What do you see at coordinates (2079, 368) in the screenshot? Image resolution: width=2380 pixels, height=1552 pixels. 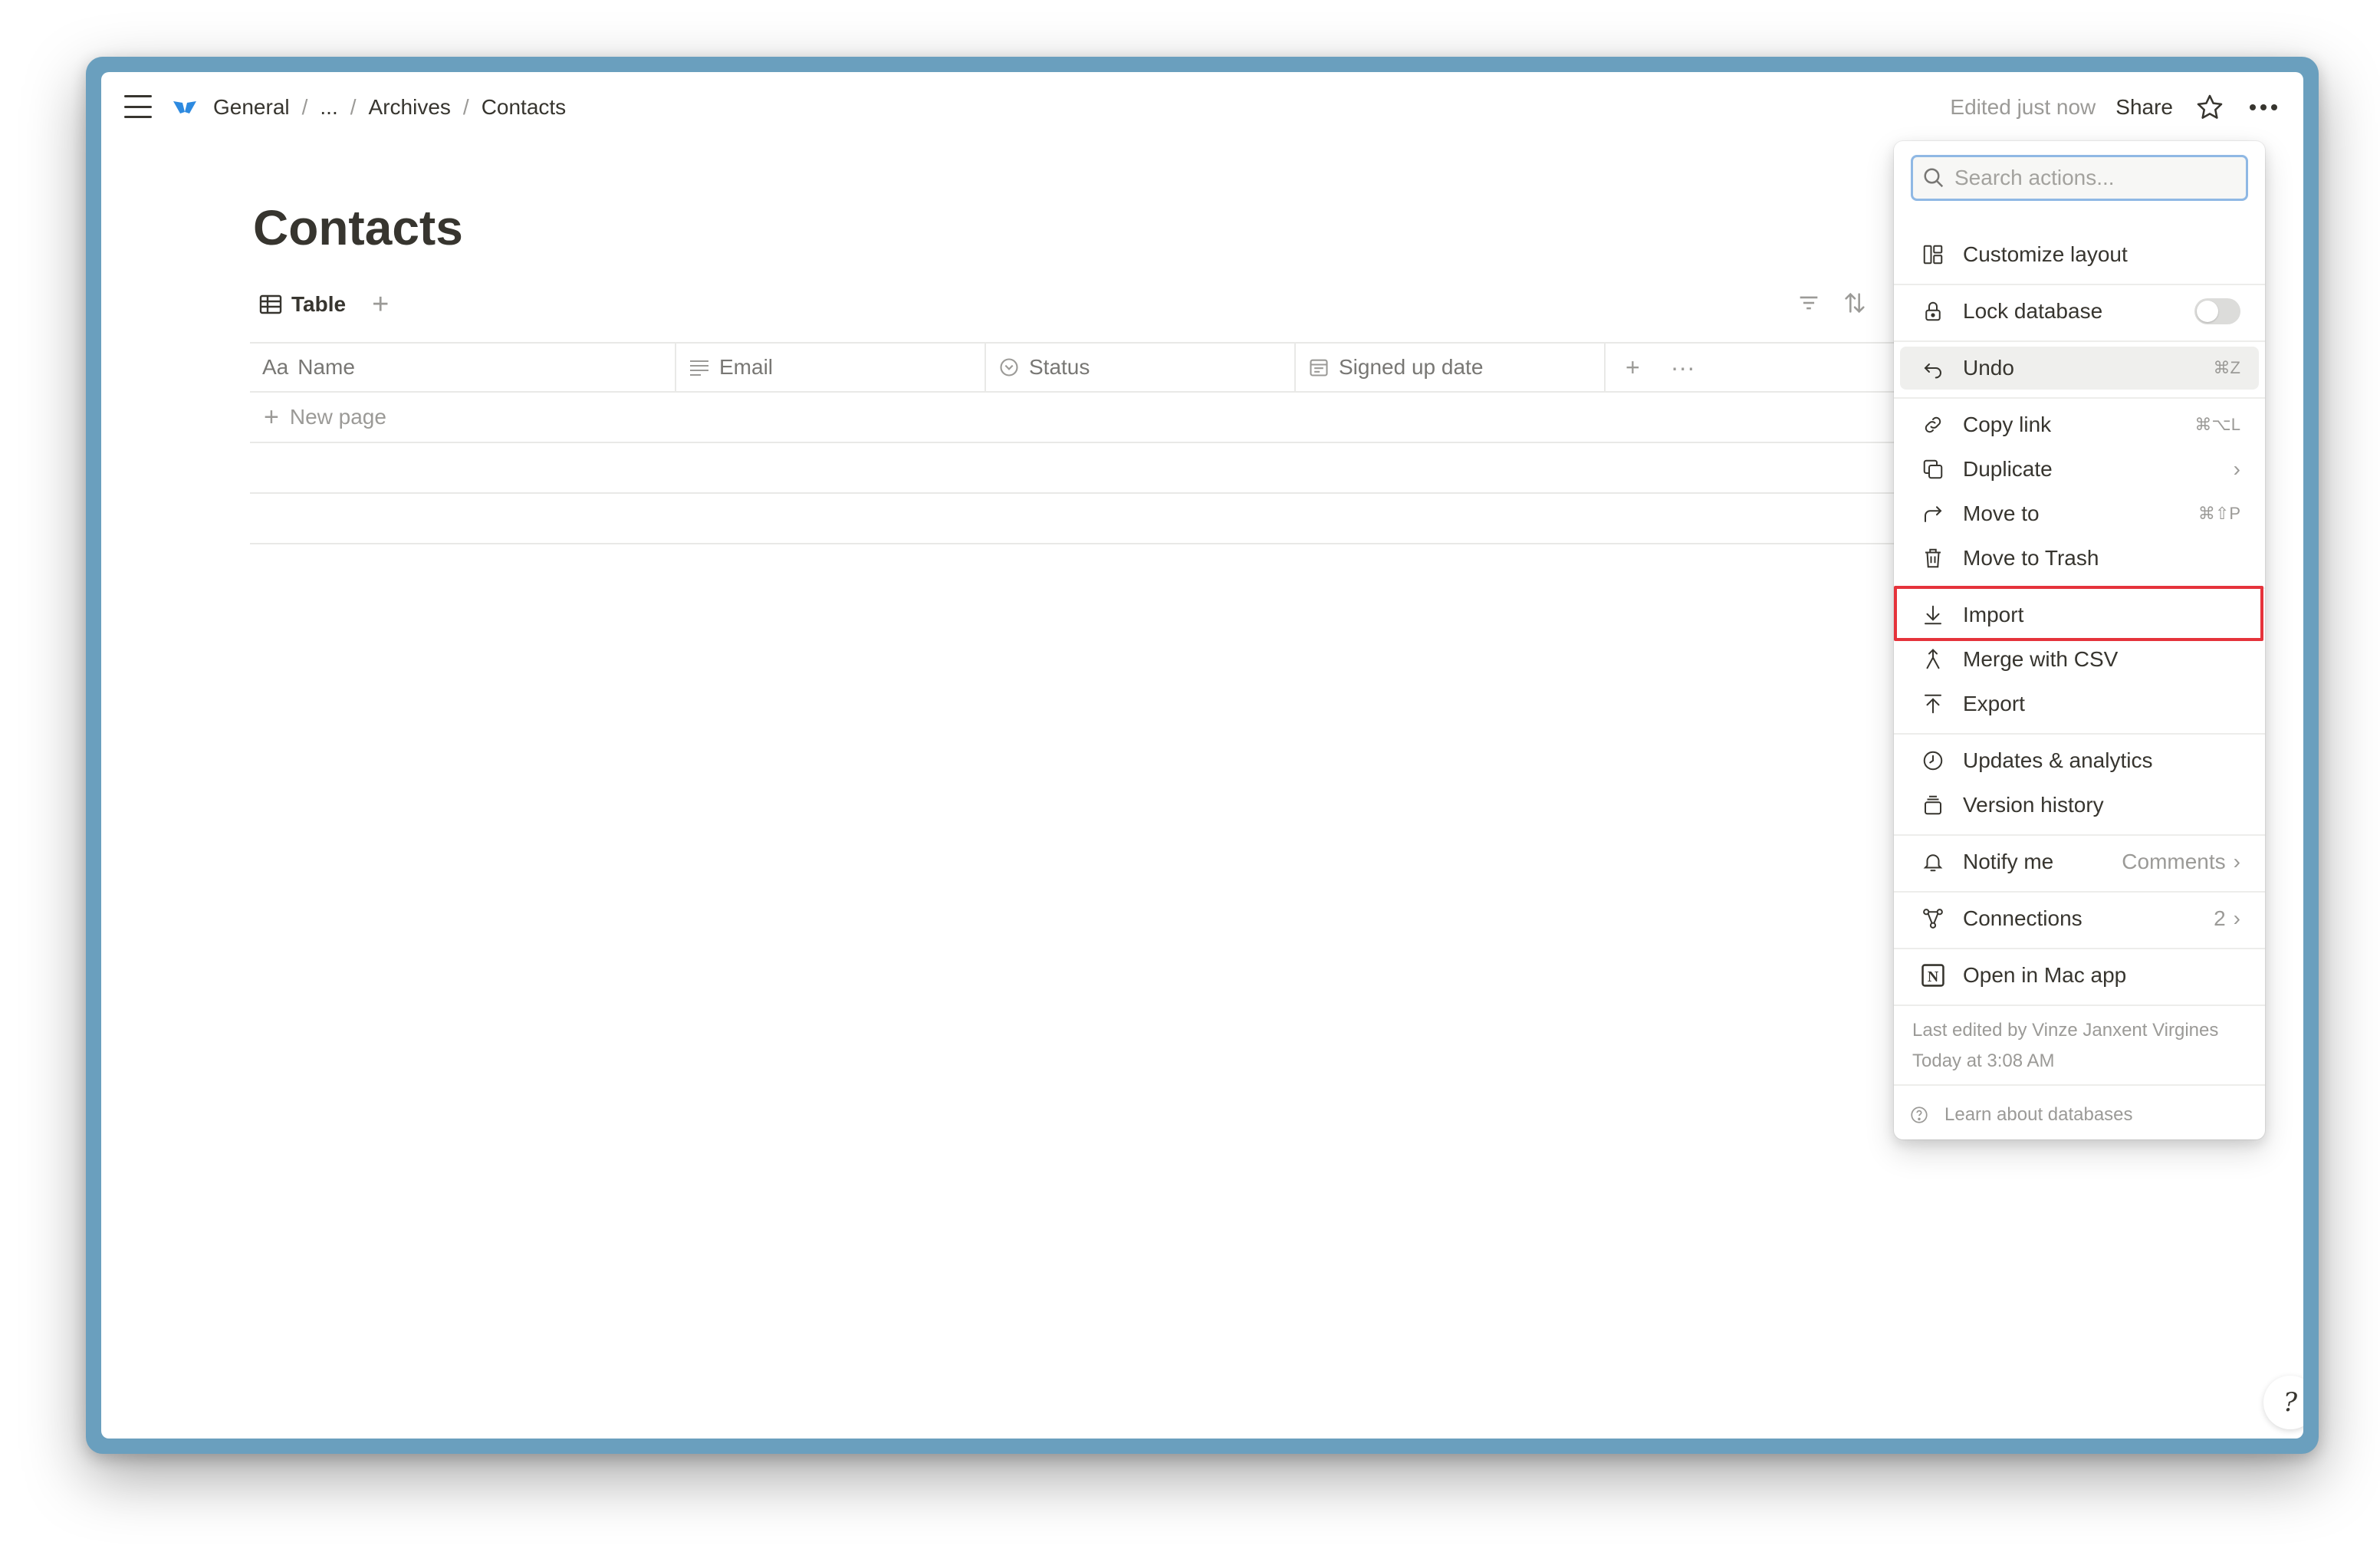 I see `menu-item-undo: Undo ⌘Z` at bounding box center [2079, 368].